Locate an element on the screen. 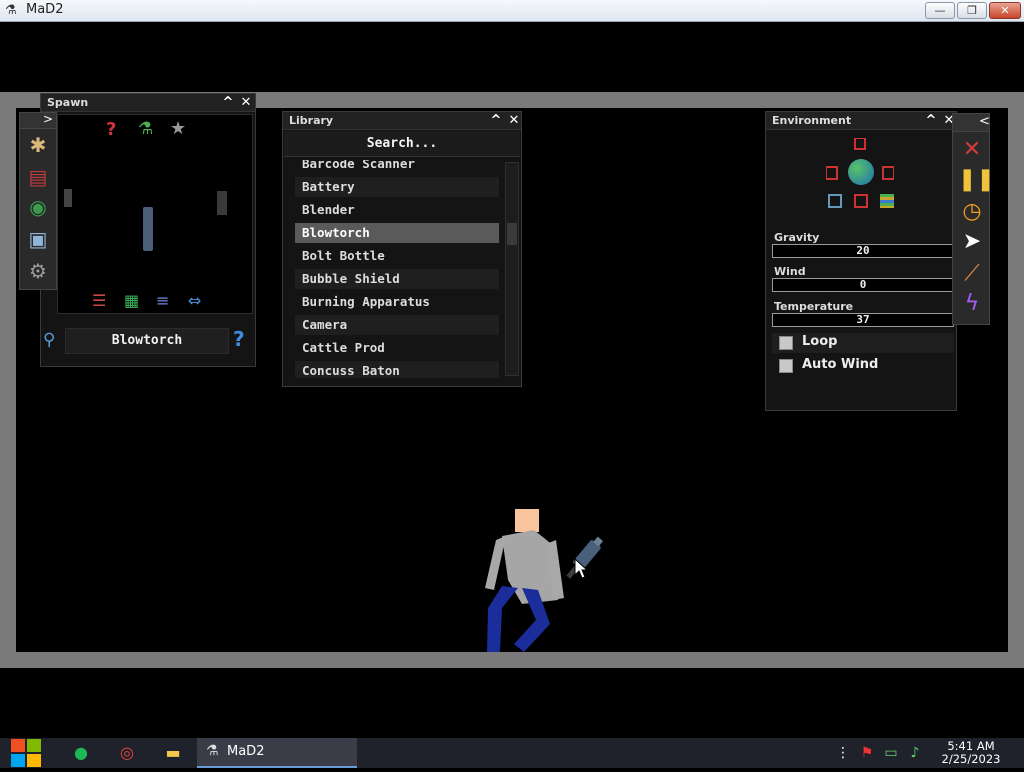  list-item: Concuss Baton is located at coordinates (397, 369).